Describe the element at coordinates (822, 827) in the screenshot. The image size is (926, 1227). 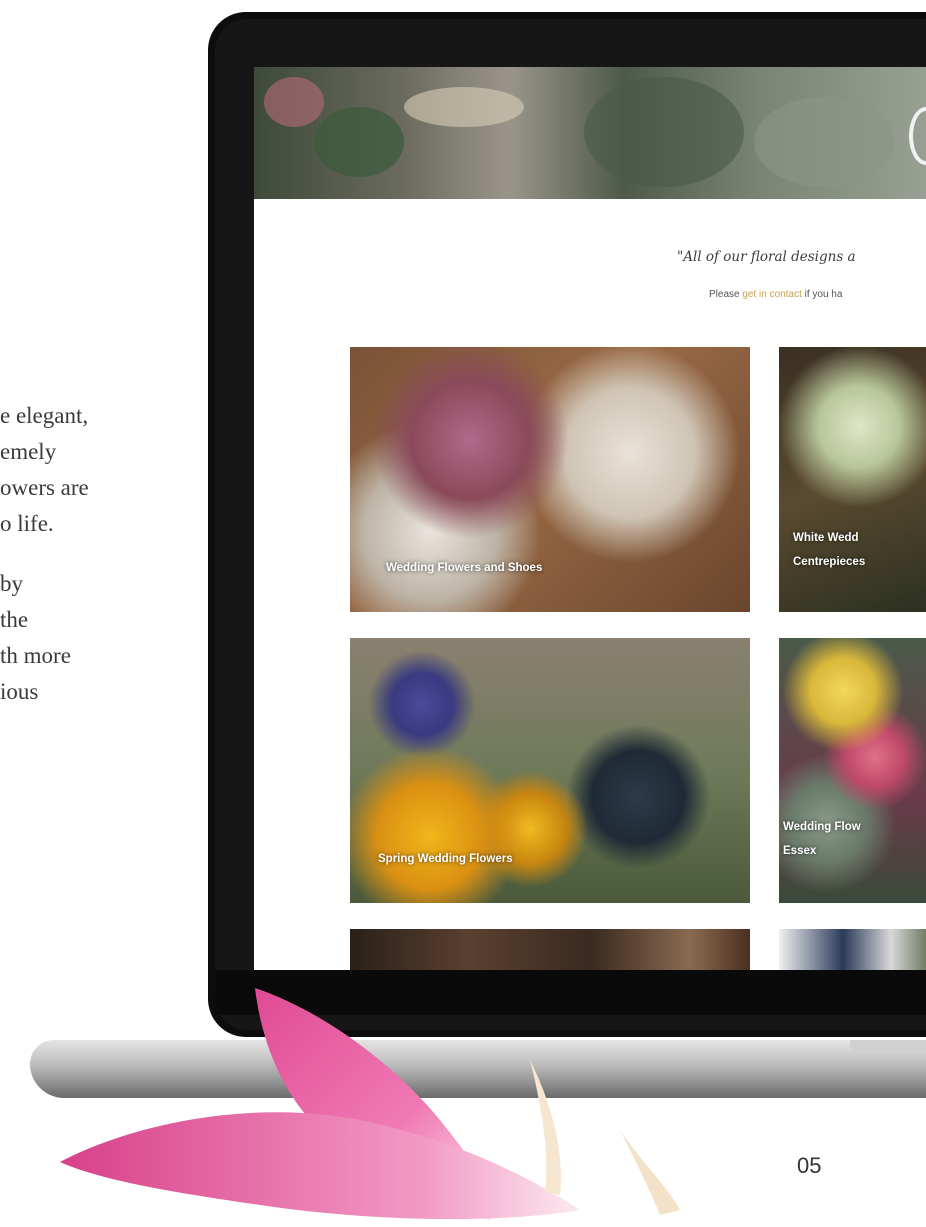
I see `tile-caption: Wedding Flow` at that location.